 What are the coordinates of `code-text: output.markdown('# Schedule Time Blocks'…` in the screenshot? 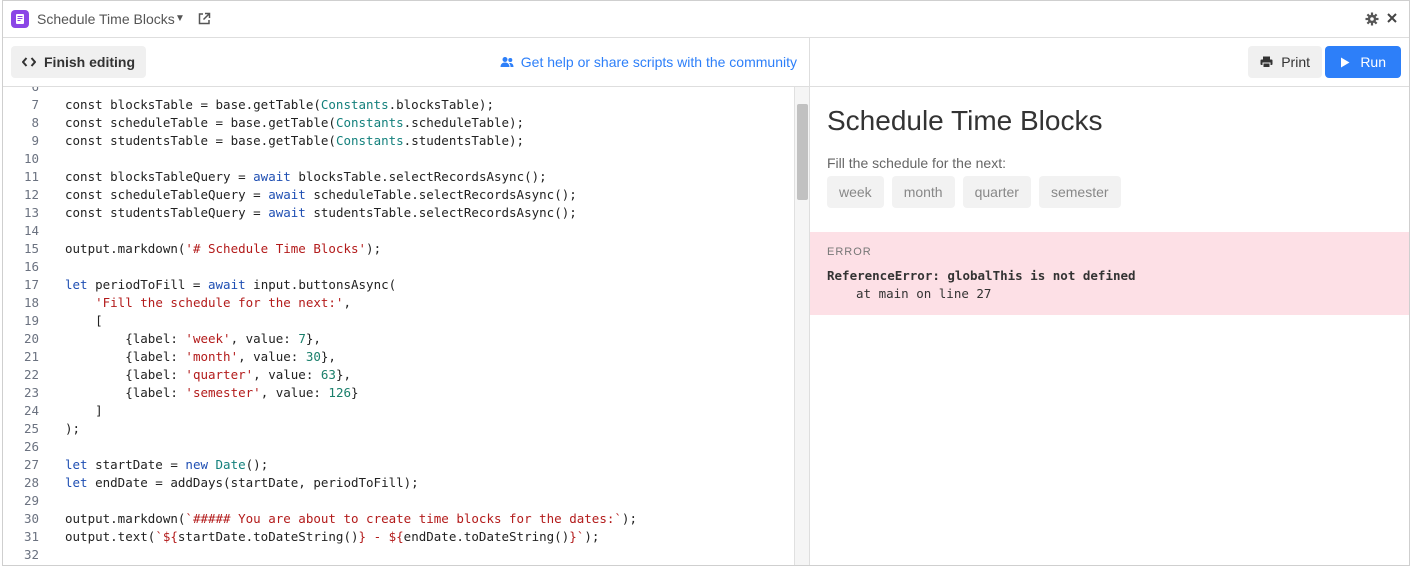 It's located at (223, 248).